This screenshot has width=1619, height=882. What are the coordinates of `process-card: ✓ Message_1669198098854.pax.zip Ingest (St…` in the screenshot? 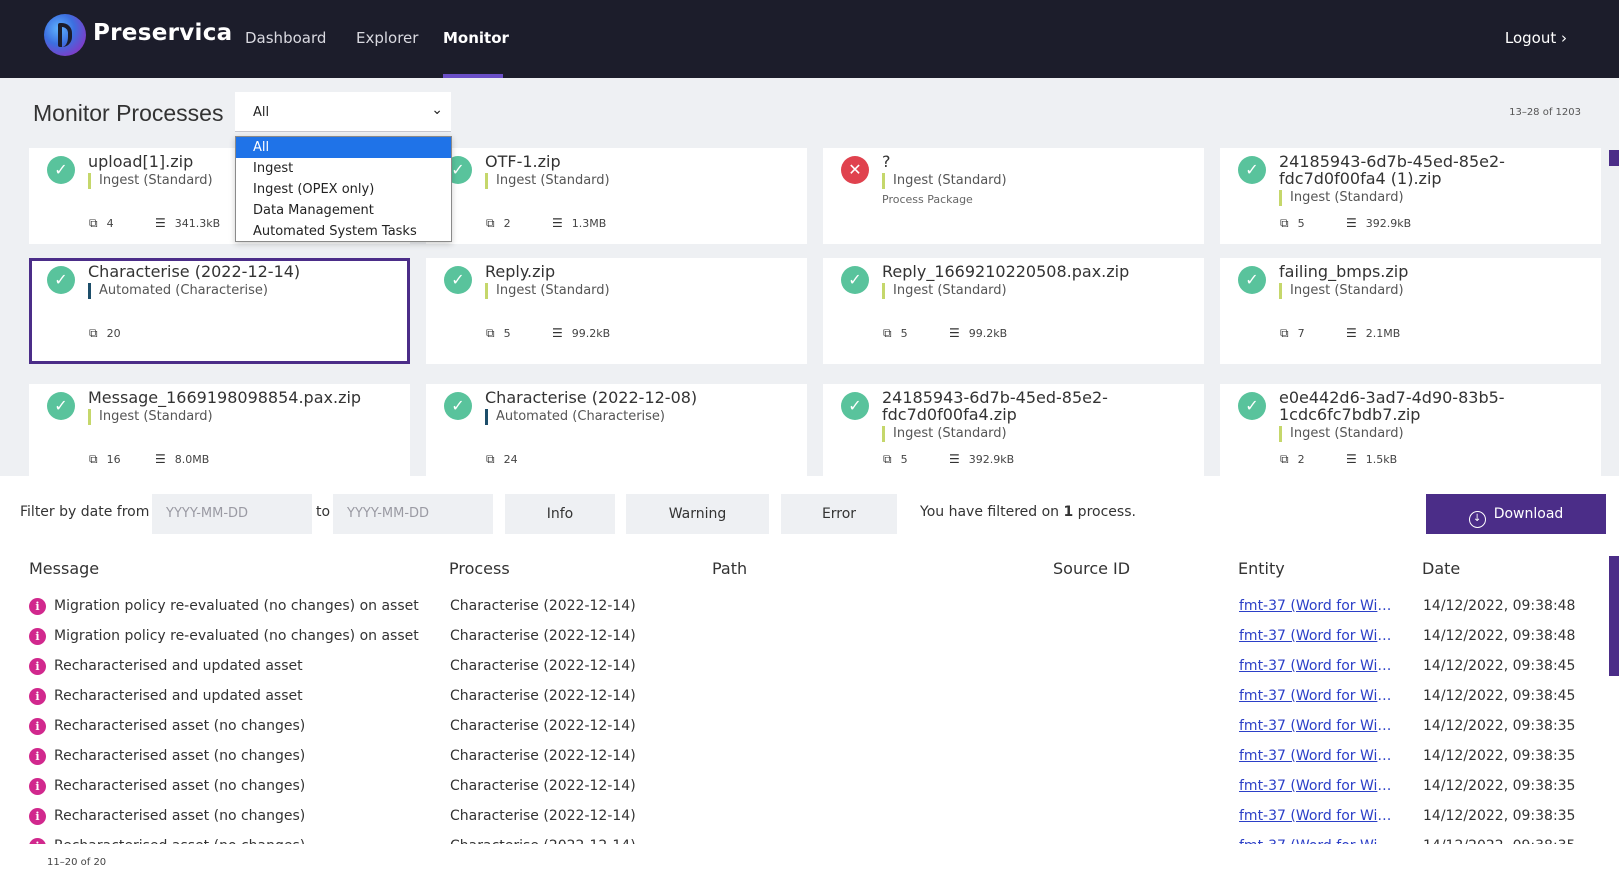 It's located at (219, 430).